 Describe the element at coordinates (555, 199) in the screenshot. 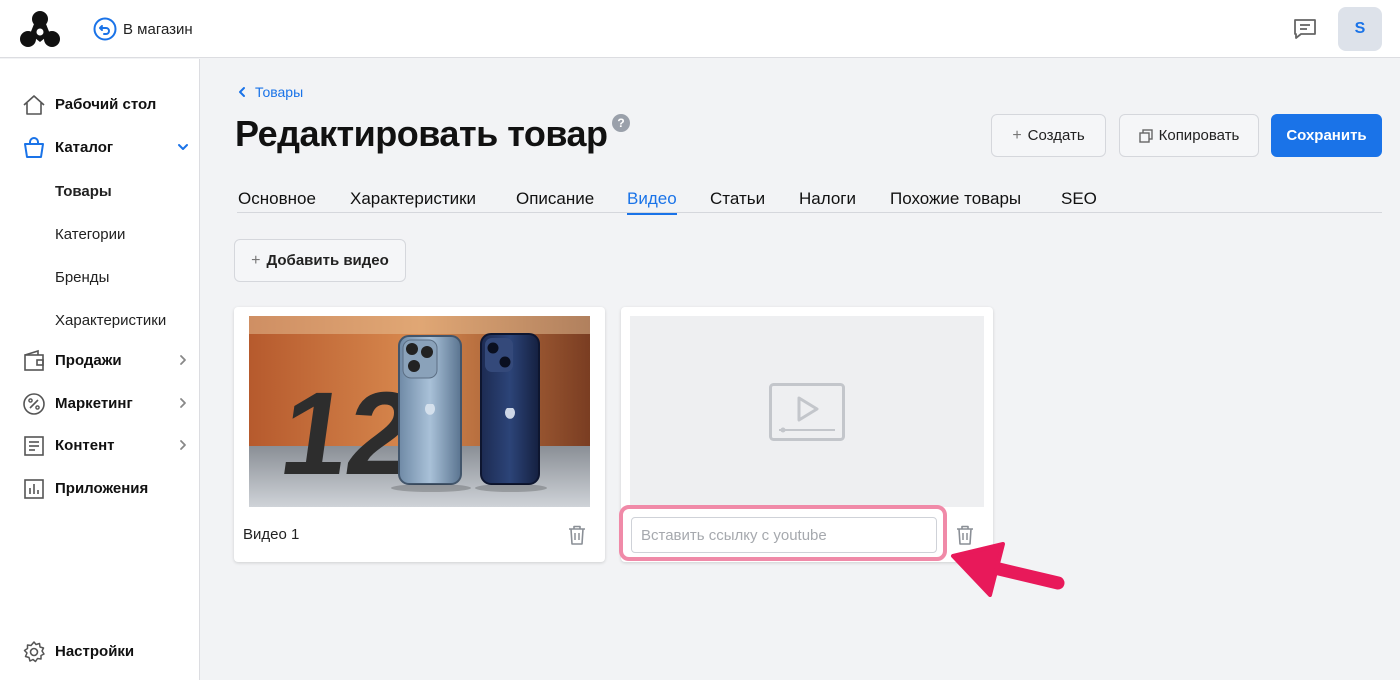

I see `tab-description: Описание` at that location.